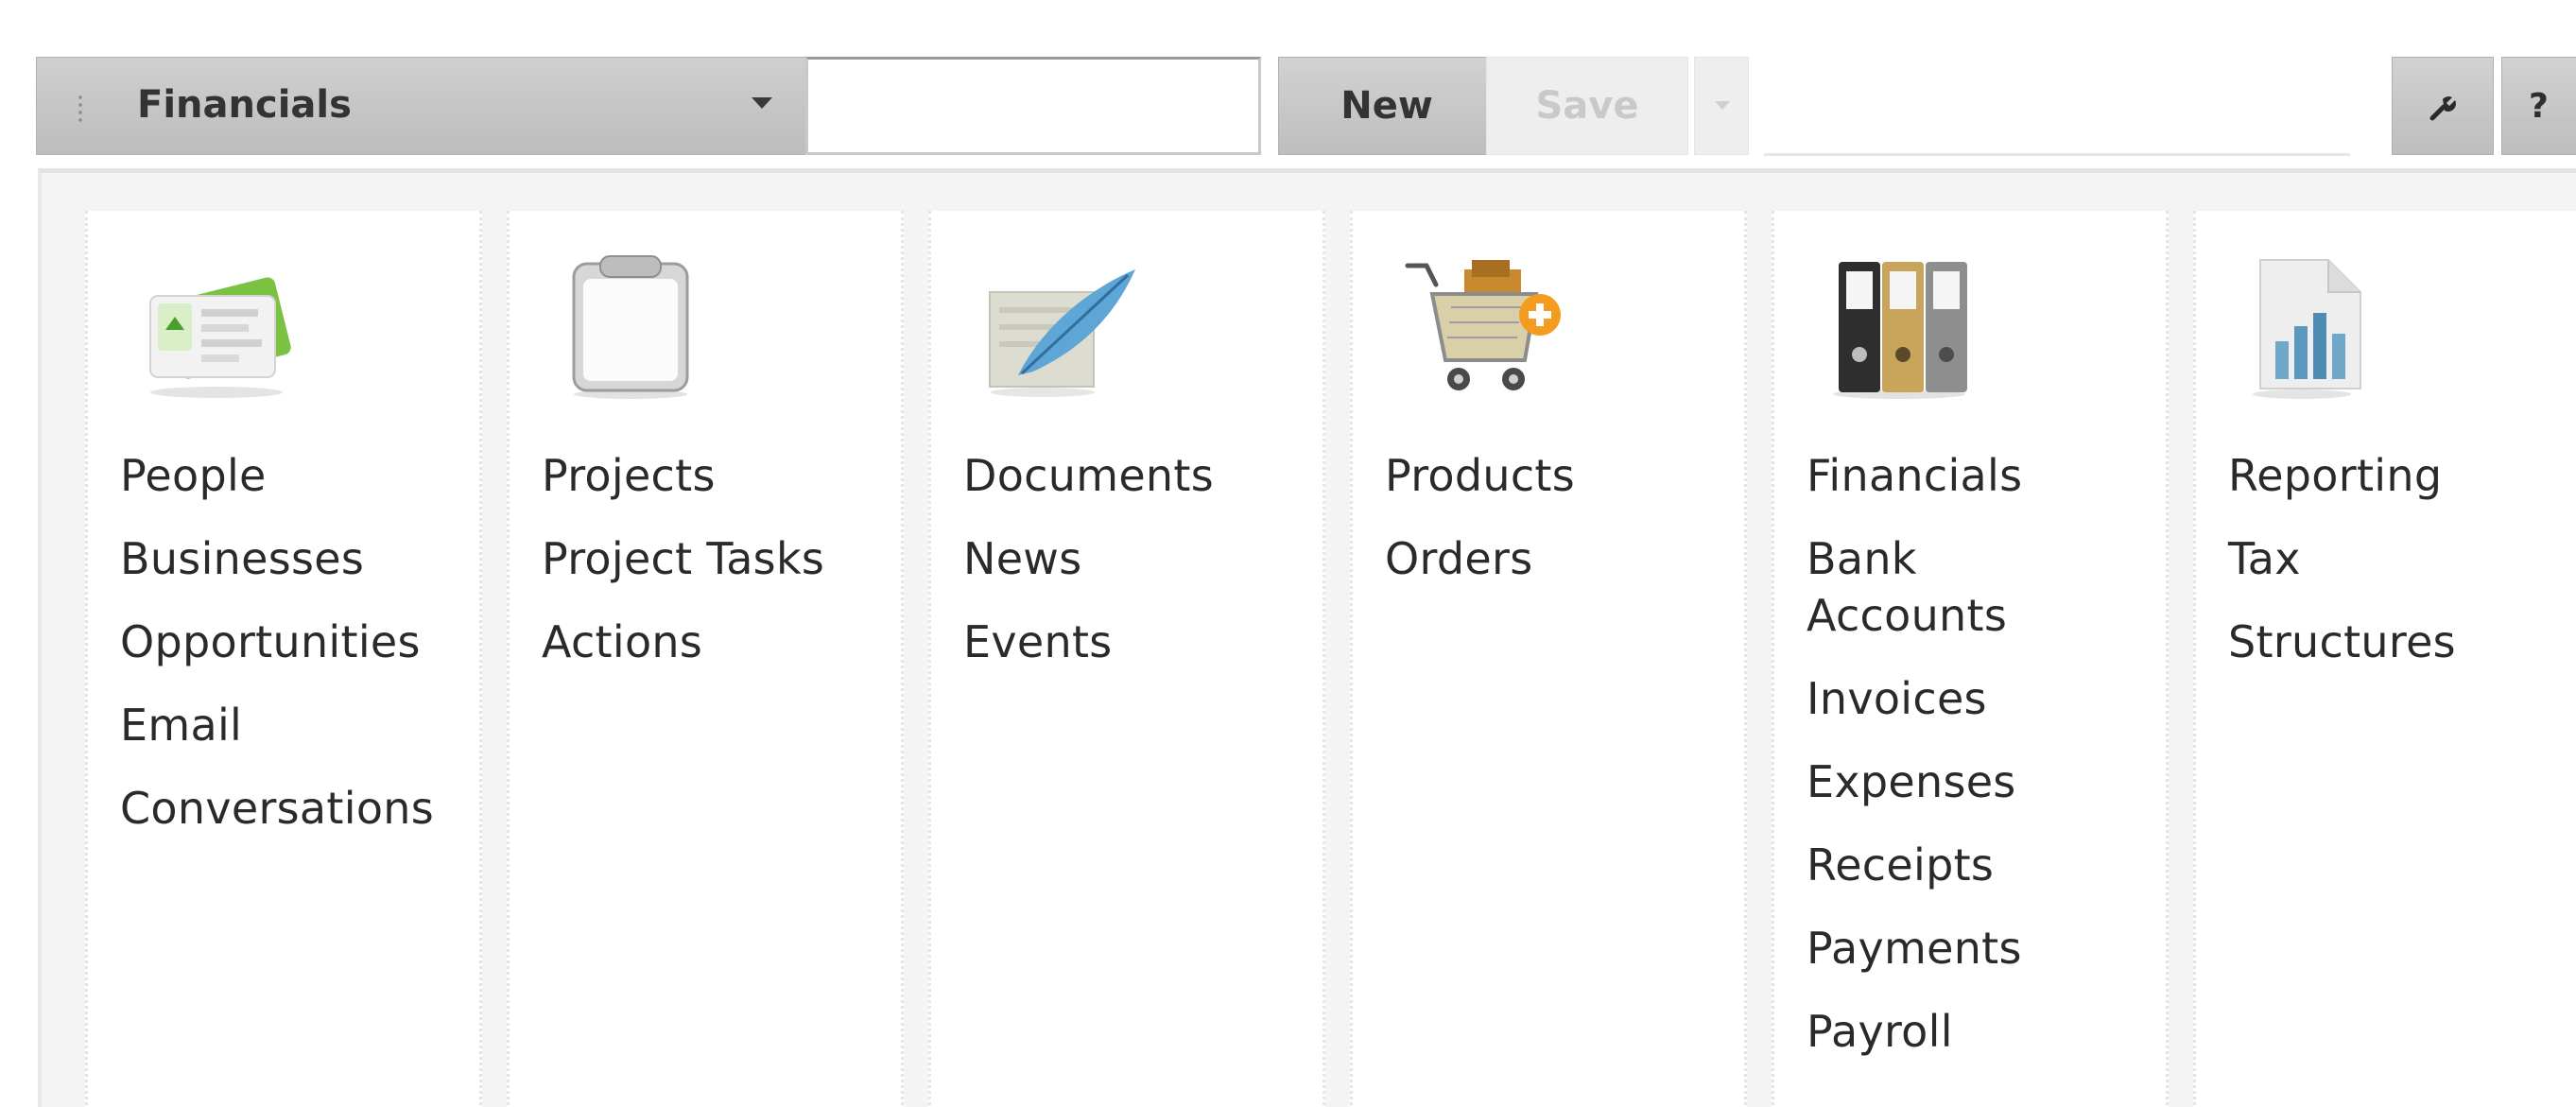 Image resolution: width=2576 pixels, height=1107 pixels. What do you see at coordinates (2402, 642) in the screenshot?
I see `menu-link-structures: Structures` at bounding box center [2402, 642].